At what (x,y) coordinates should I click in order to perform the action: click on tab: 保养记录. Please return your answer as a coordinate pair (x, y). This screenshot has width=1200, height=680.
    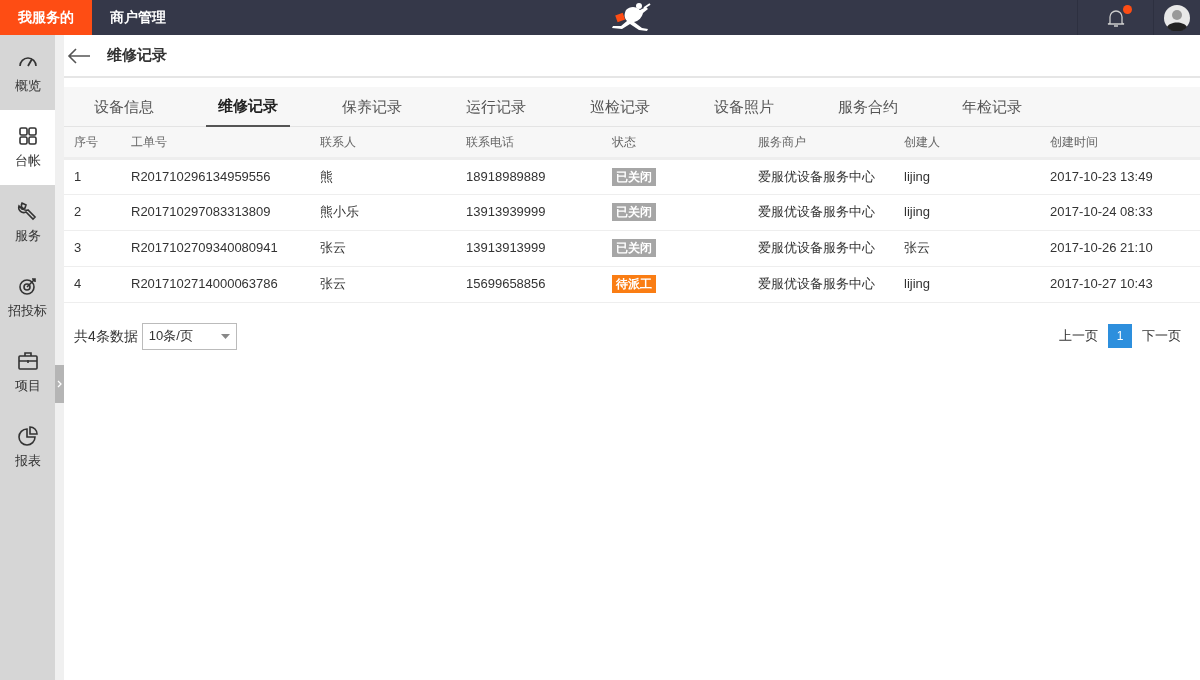
    Looking at the image, I should click on (372, 107).